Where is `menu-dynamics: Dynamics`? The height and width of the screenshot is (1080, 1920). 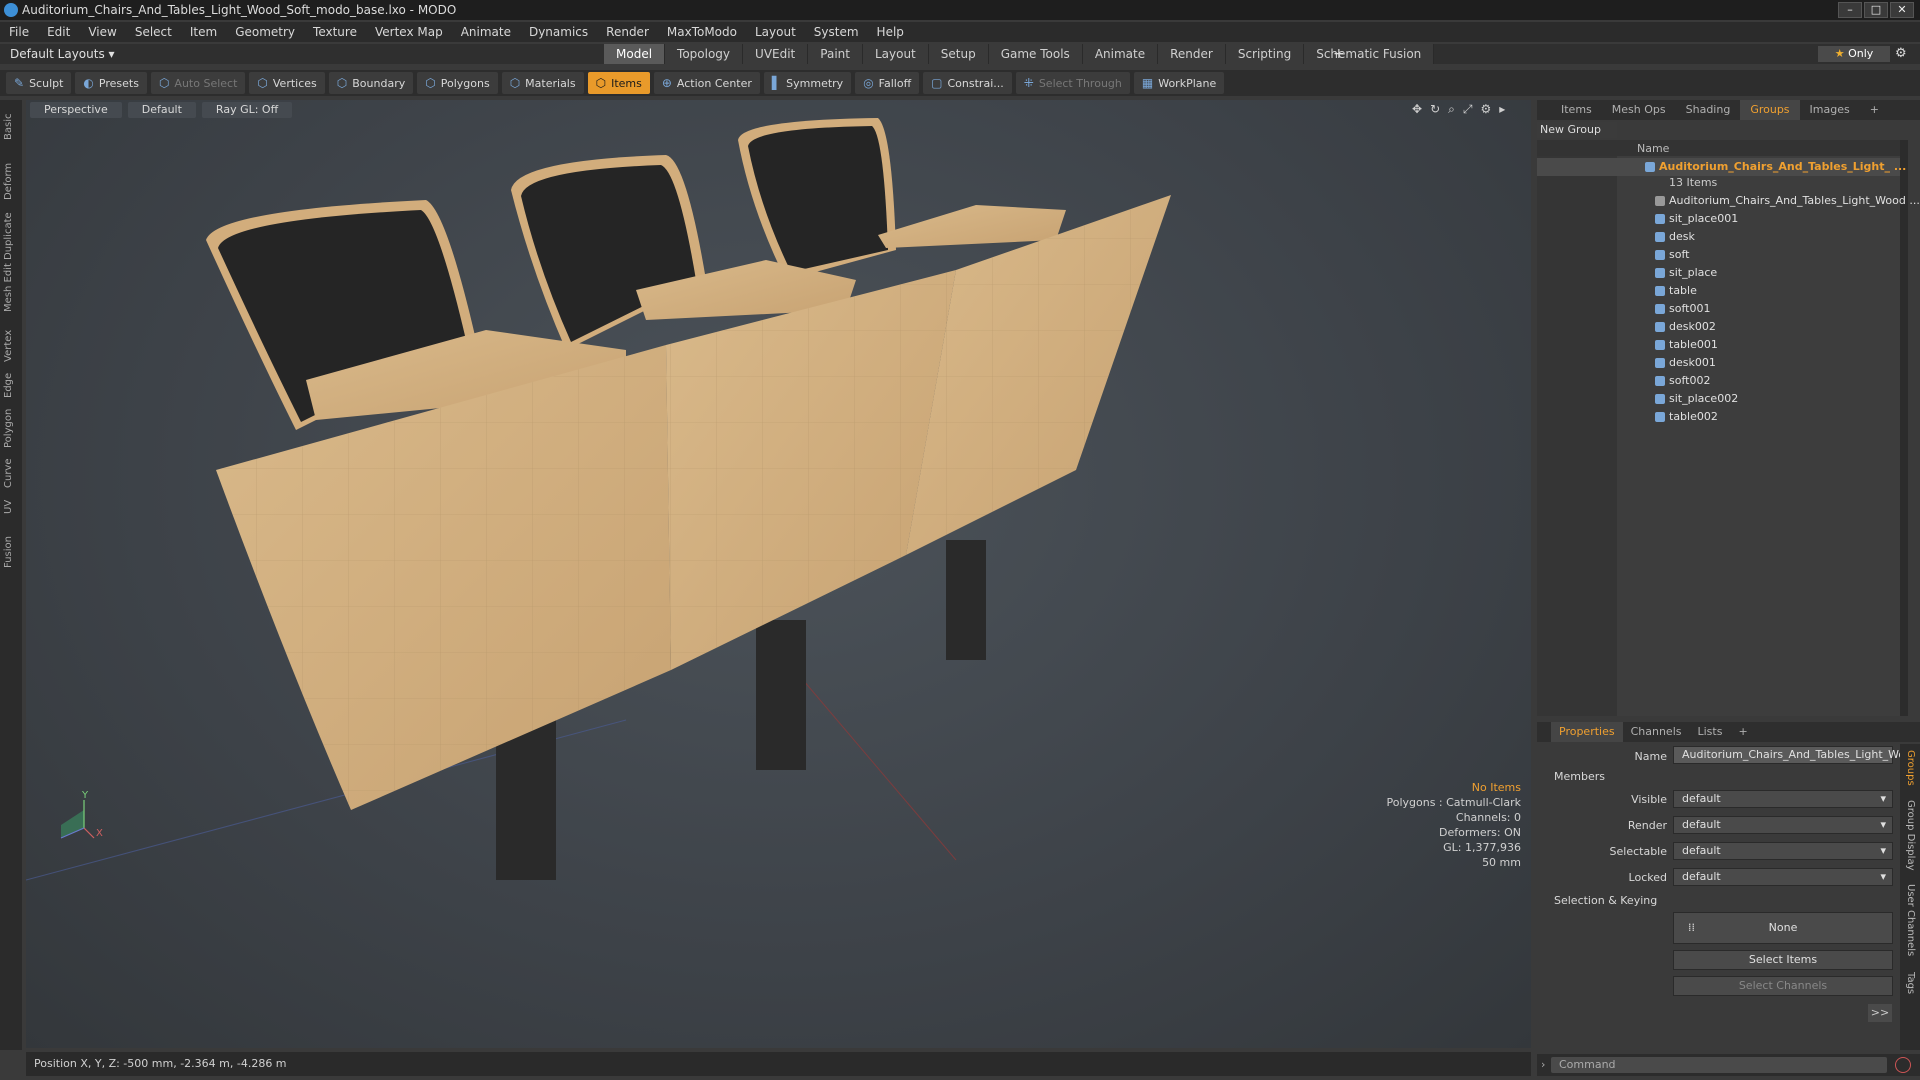 menu-dynamics: Dynamics is located at coordinates (558, 32).